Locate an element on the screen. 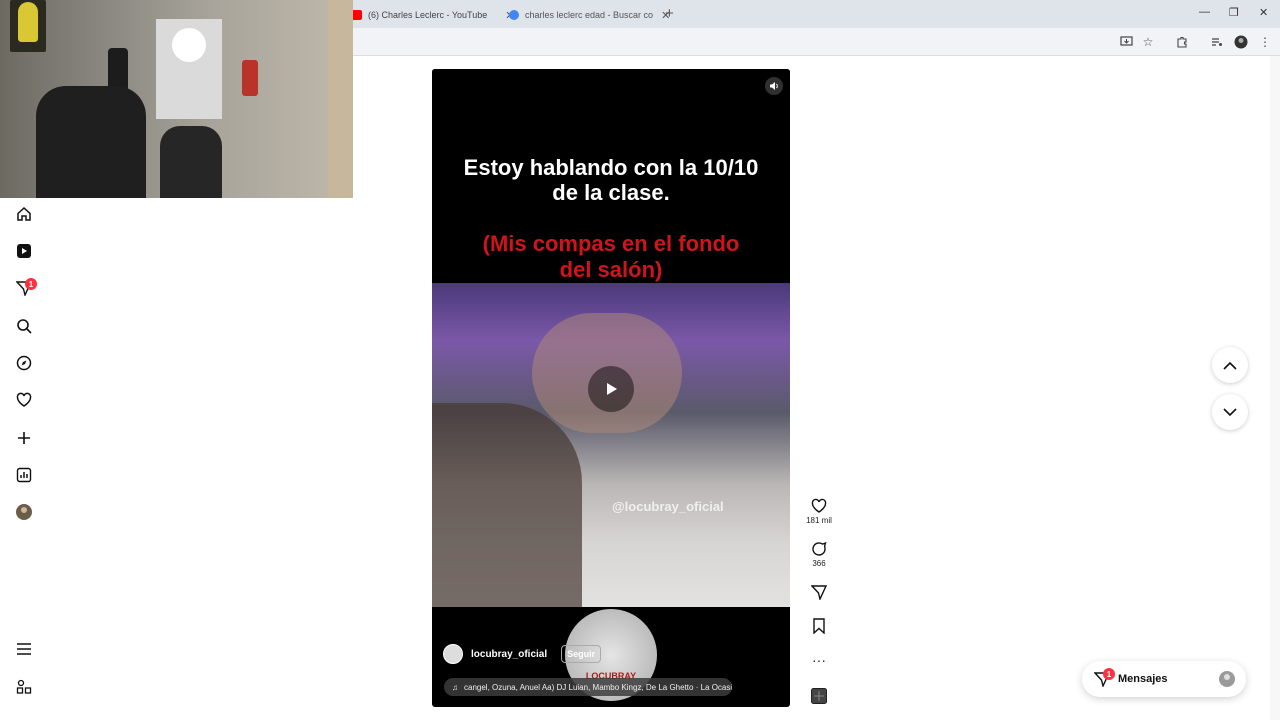 The width and height of the screenshot is (1280, 720). poster-light is located at coordinates (189, 45).